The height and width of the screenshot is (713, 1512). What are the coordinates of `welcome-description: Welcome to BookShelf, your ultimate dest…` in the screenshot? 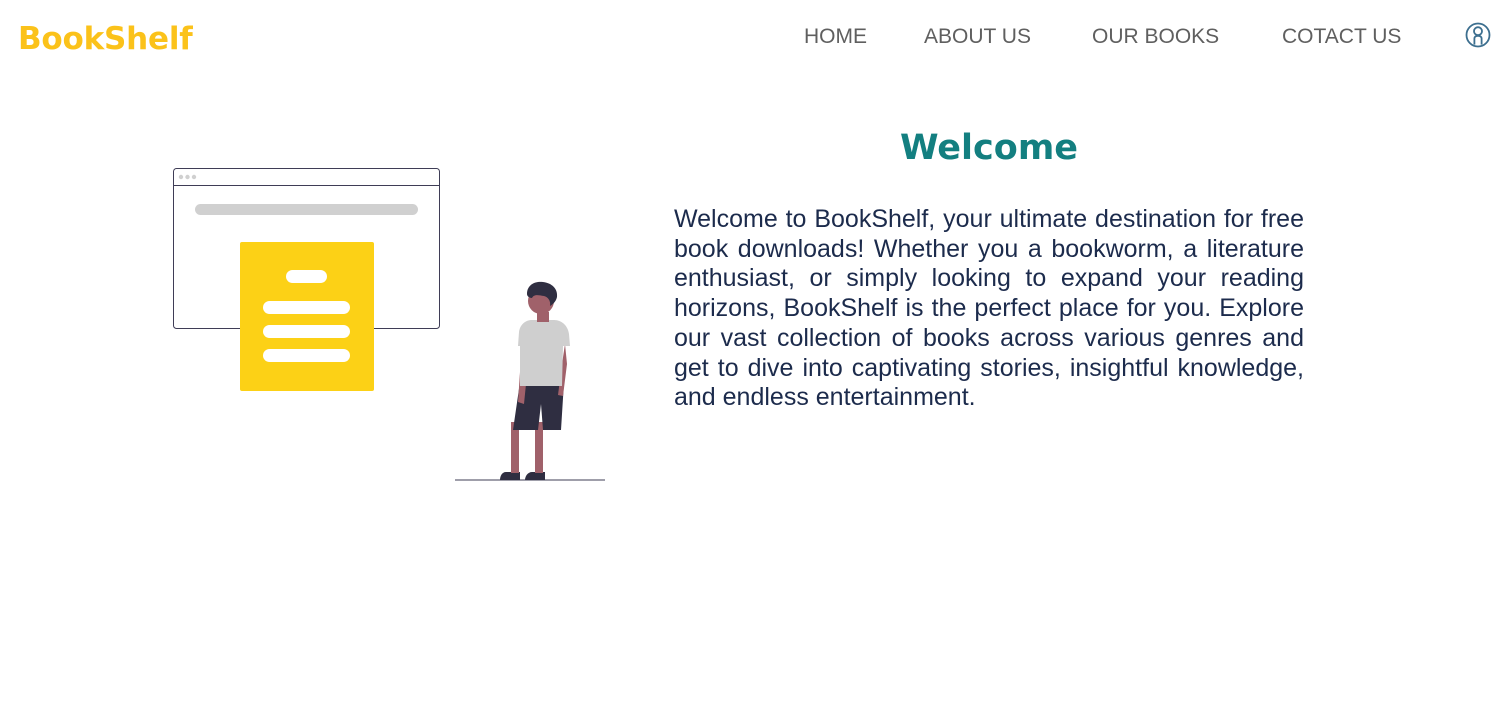 It's located at (989, 308).